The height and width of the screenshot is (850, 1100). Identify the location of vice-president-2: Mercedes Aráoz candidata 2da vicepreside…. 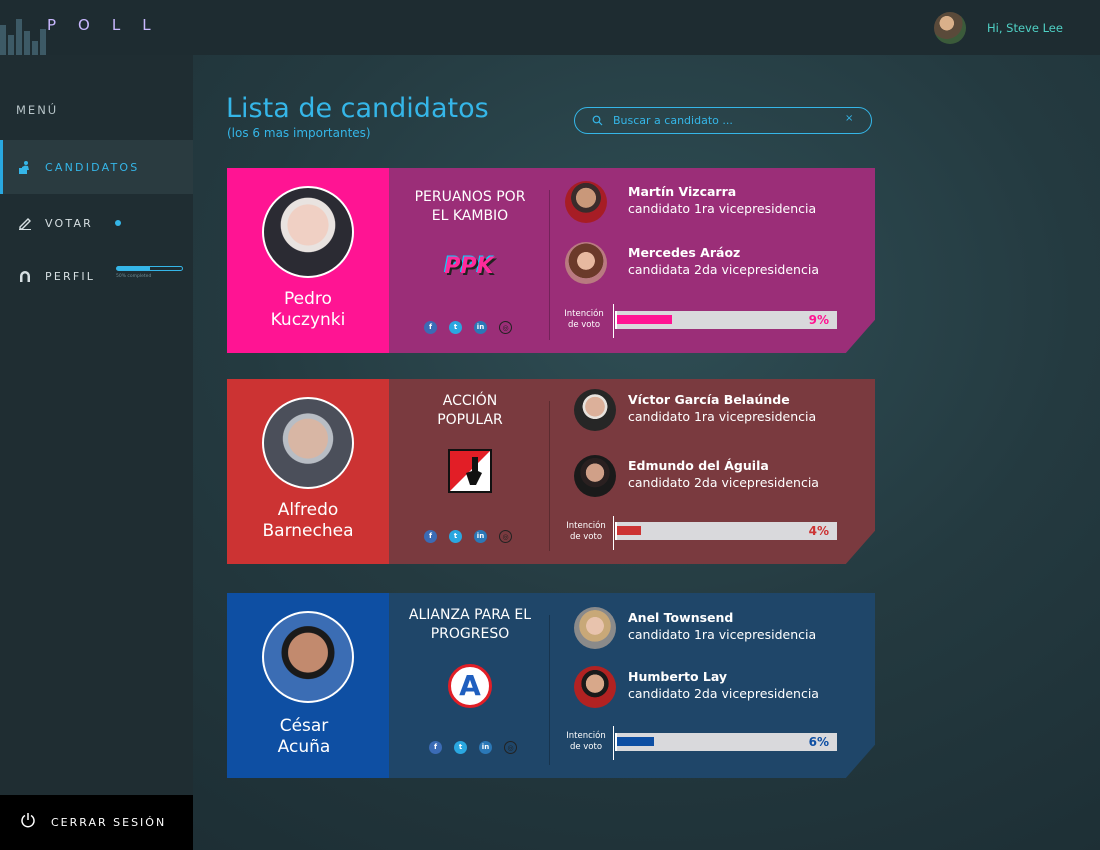
(715, 264).